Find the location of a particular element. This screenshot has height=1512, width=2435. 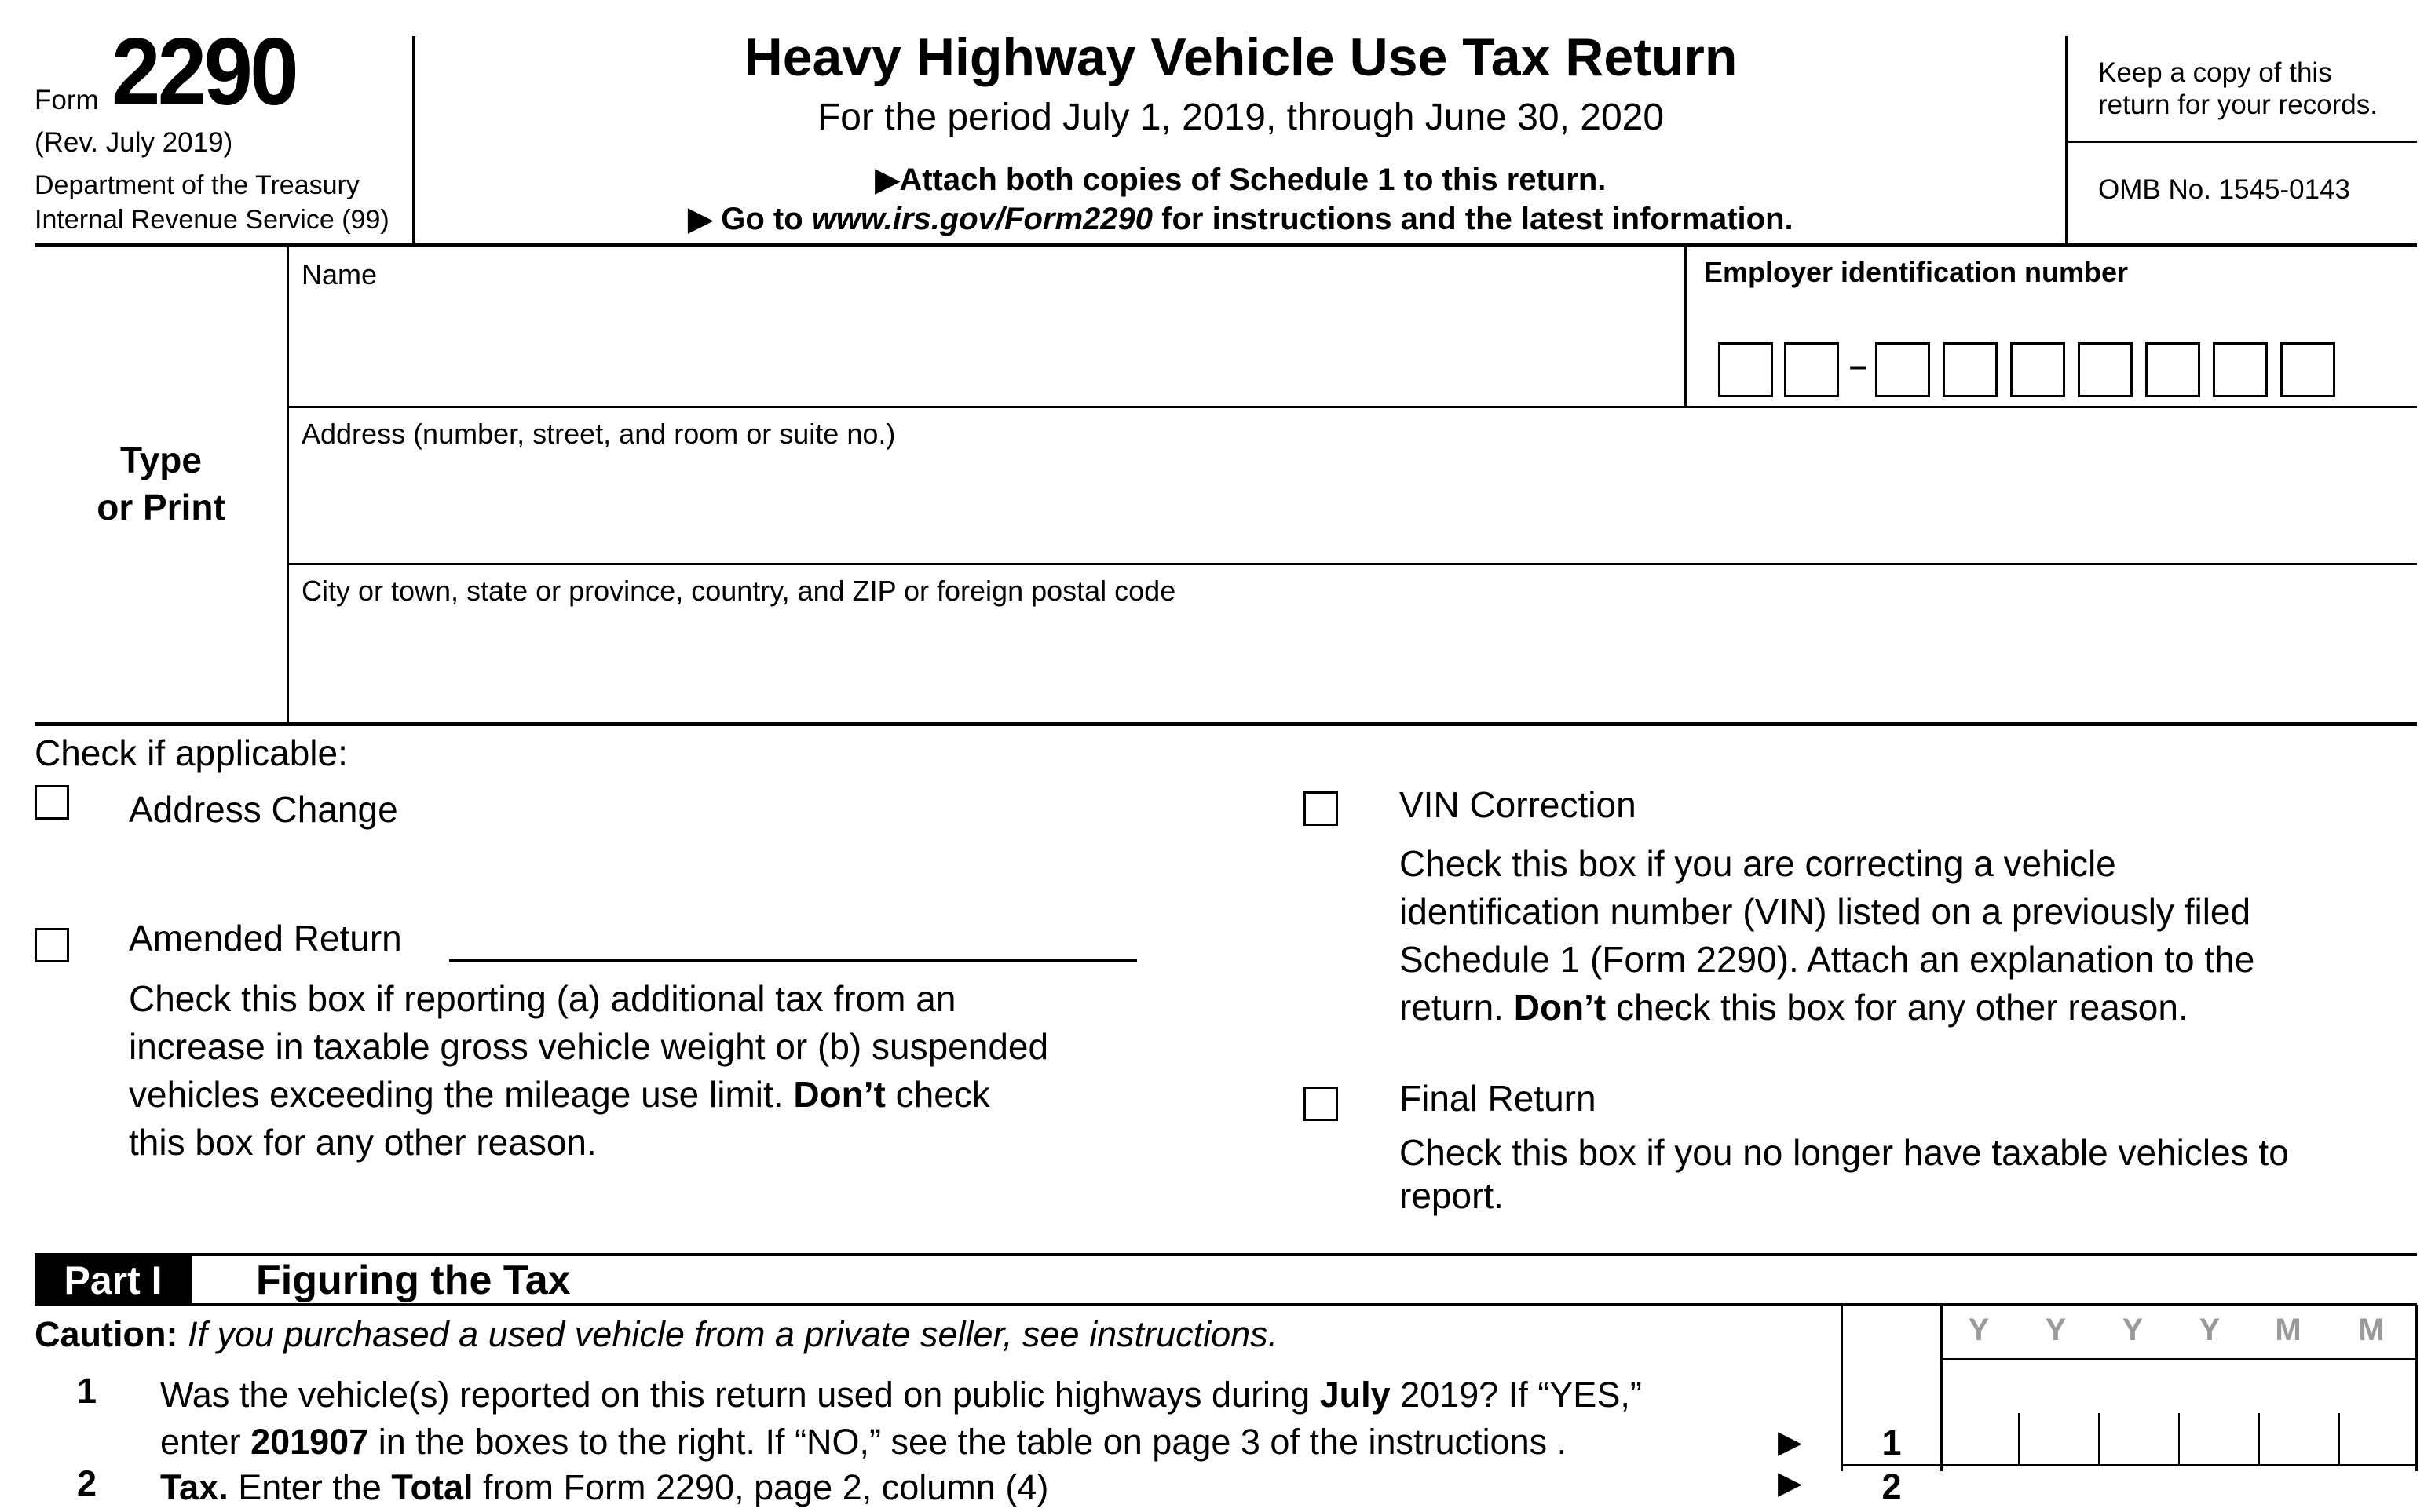

type-or-print-label: Type or Print is located at coordinates (161, 484).